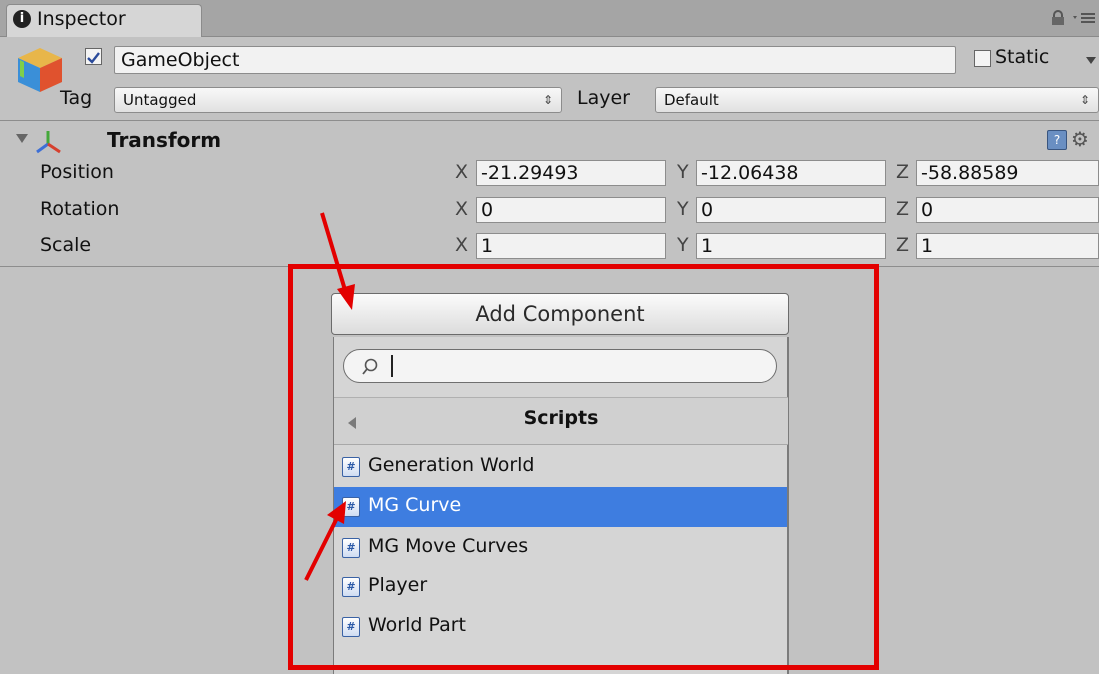  I want to click on tag-dropdown: Untagged ⇕, so click(338, 100).